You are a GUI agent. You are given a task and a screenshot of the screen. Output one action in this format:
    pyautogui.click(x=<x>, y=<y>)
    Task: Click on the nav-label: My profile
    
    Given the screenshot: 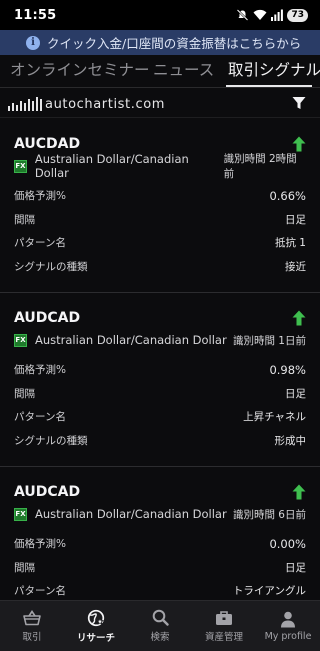 What is the action you would take?
    pyautogui.click(x=288, y=636)
    